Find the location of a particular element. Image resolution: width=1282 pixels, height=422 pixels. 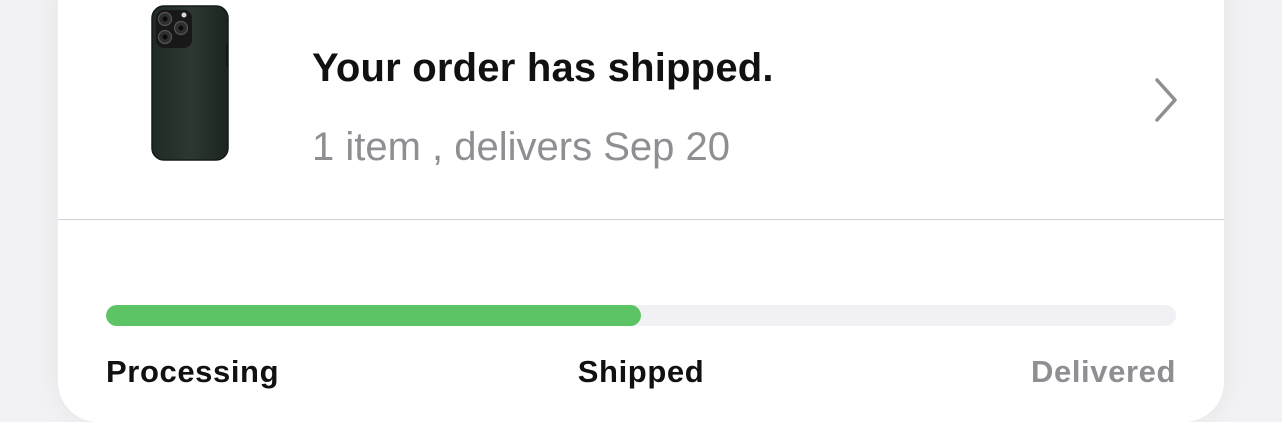

chevron-right-icon is located at coordinates (1166, 100).